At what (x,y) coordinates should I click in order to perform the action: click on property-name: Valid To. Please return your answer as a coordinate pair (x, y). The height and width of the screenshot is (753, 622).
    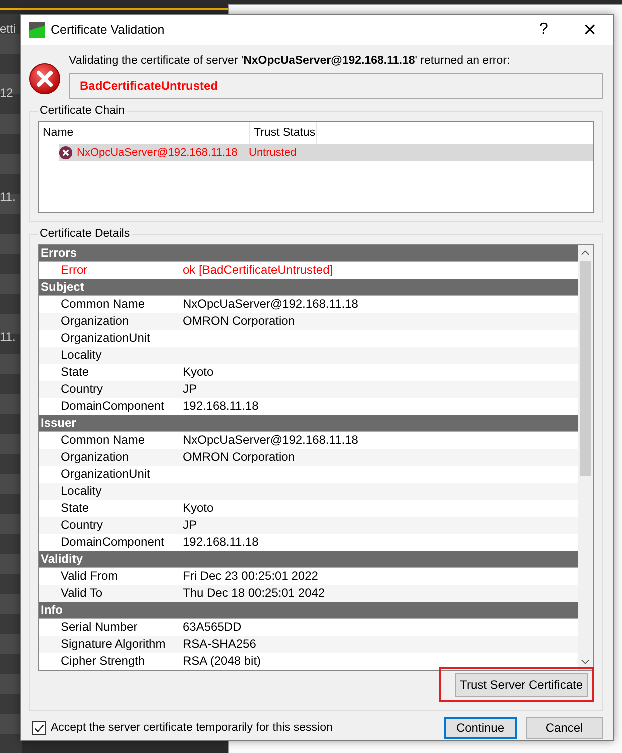
    Looking at the image, I should click on (82, 593).